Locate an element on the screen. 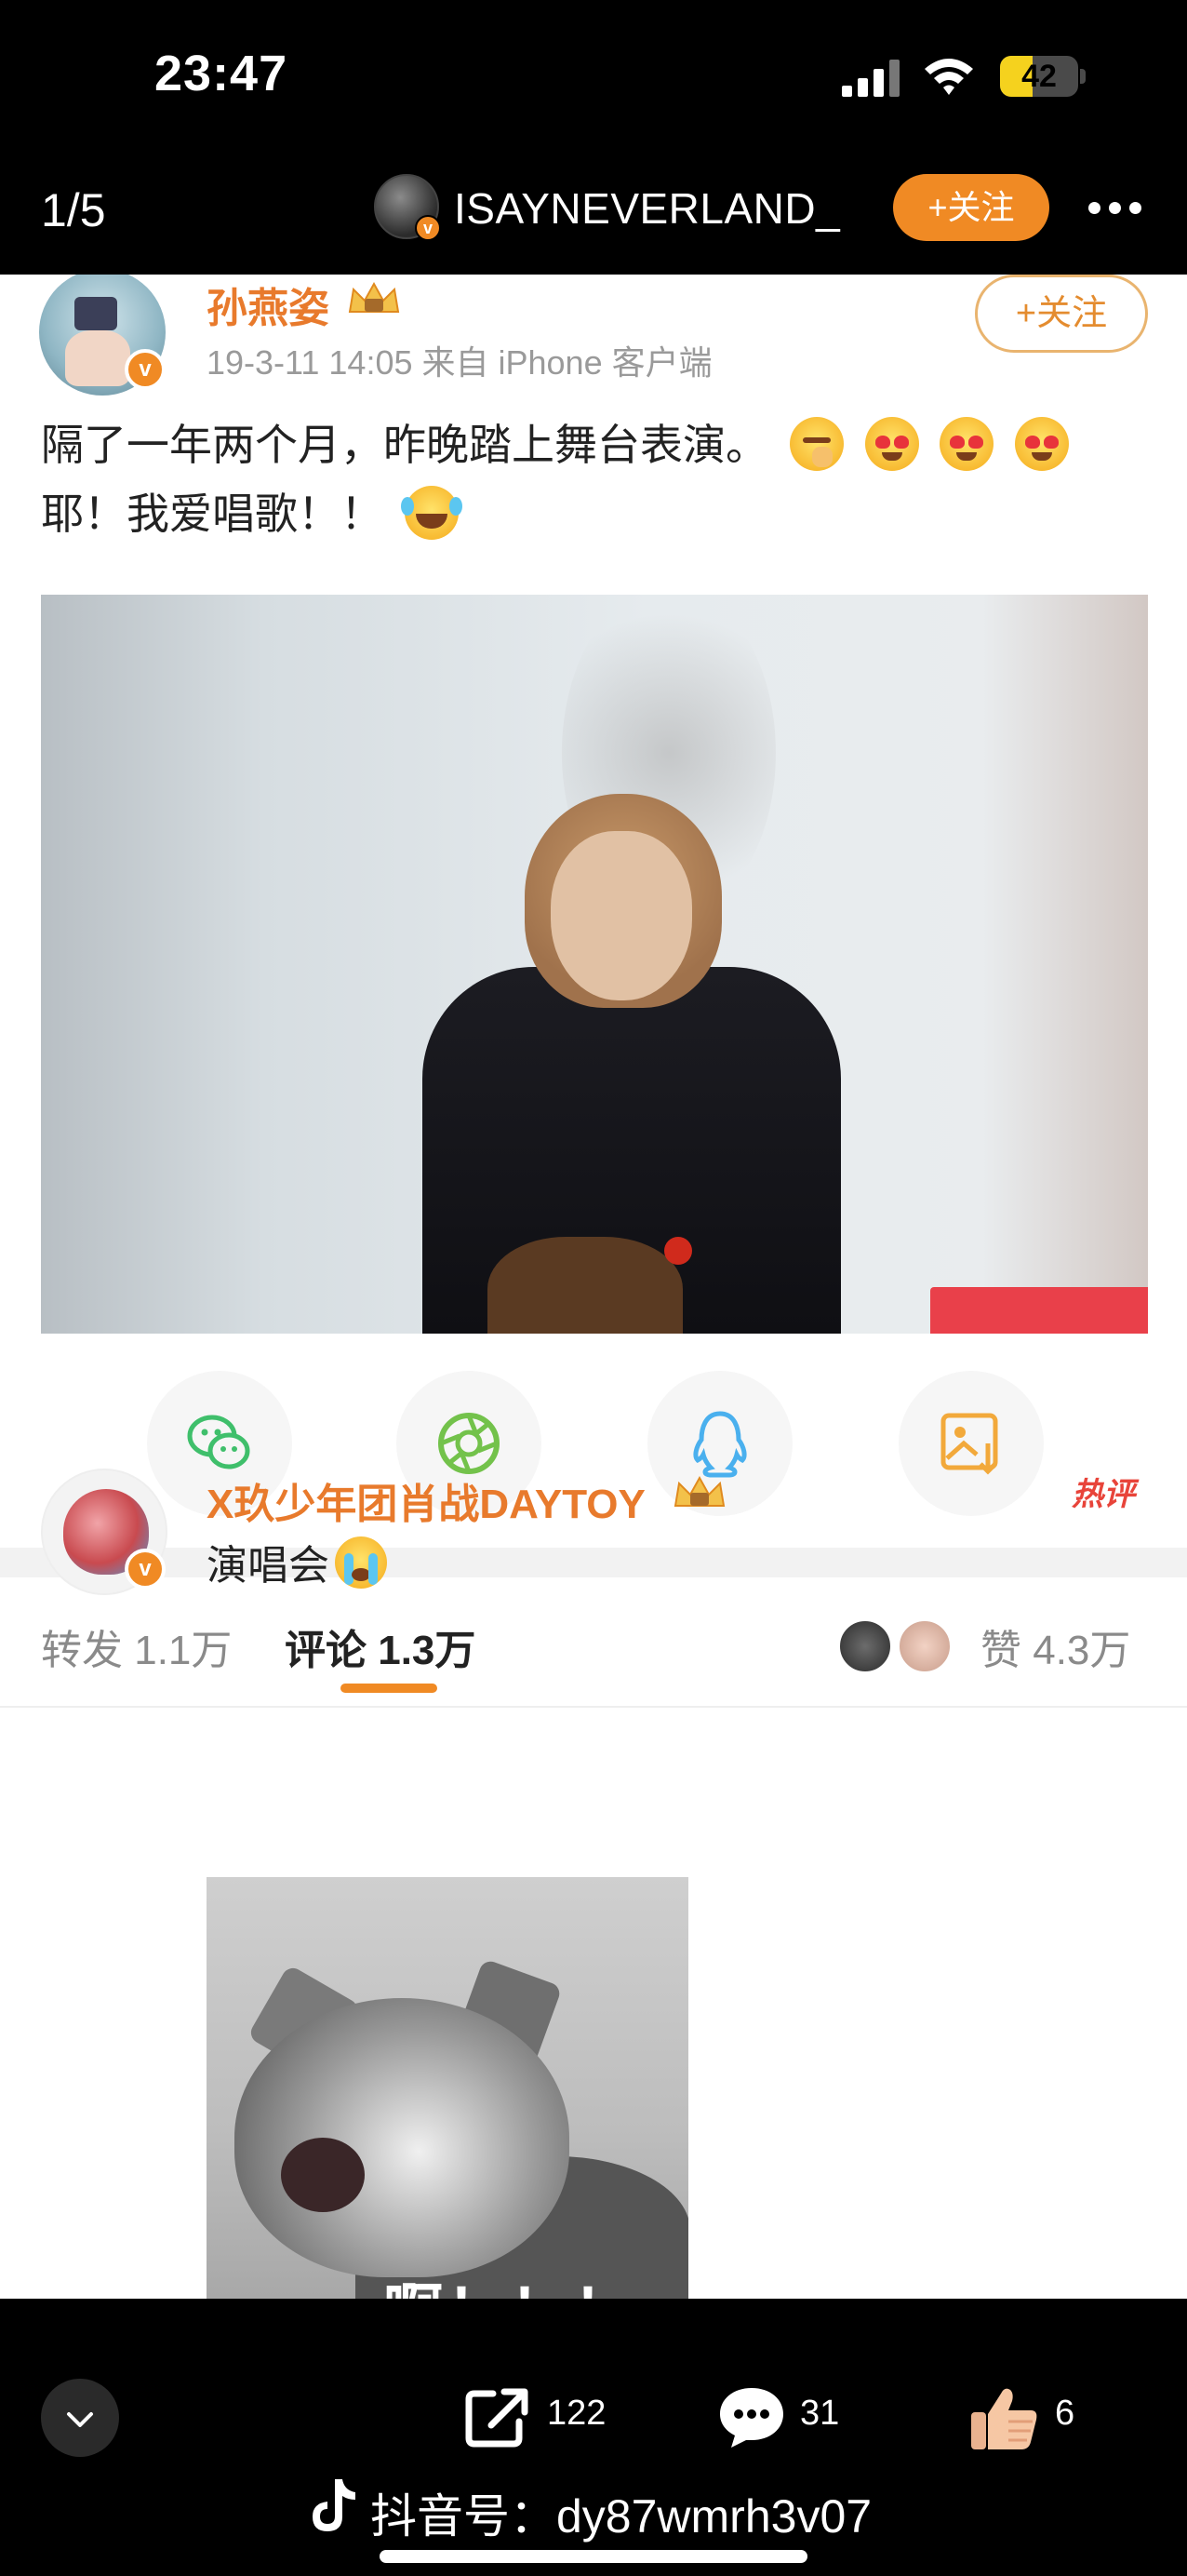  comment-text: 演唱会 is located at coordinates (297, 1561).